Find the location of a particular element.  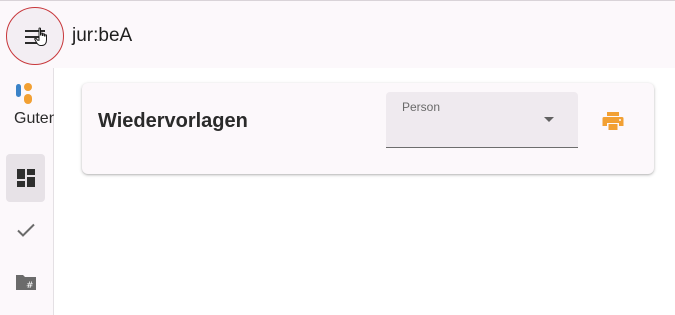

check-icon is located at coordinates (25, 230).